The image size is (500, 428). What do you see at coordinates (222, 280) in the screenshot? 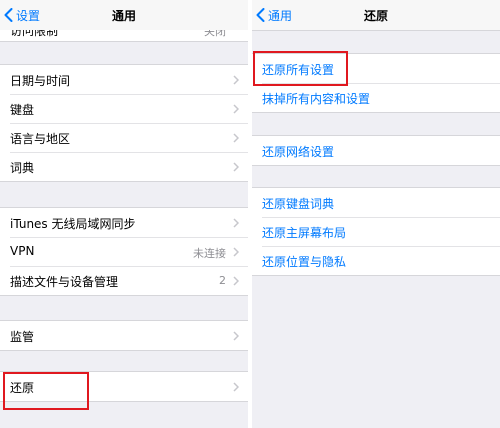
I see `row-value: 2` at bounding box center [222, 280].